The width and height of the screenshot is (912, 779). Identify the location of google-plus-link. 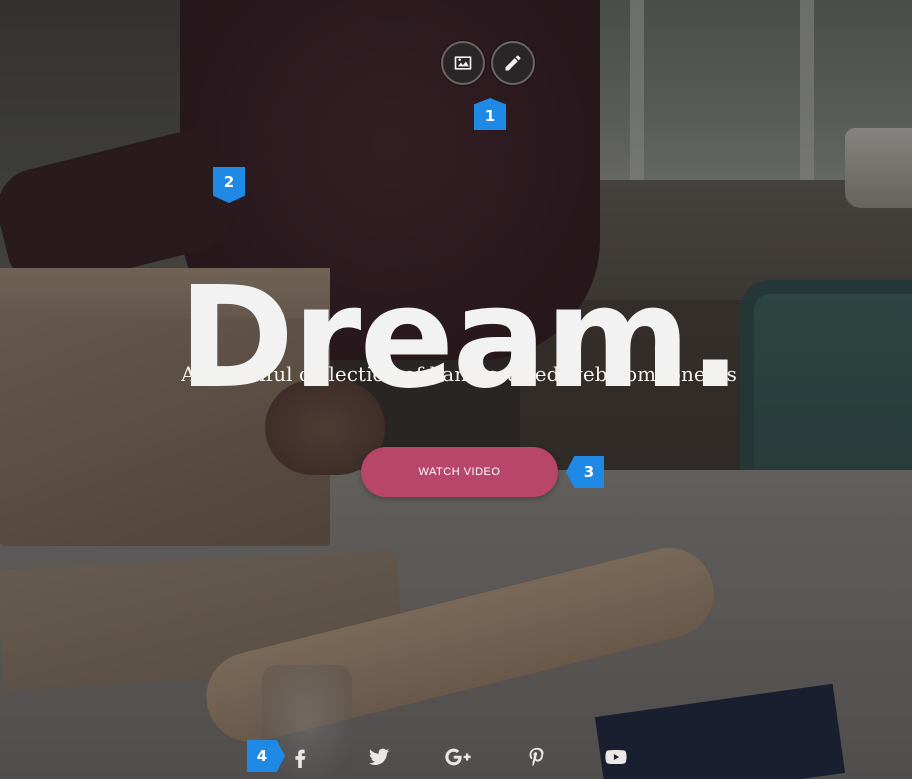
(458, 757).